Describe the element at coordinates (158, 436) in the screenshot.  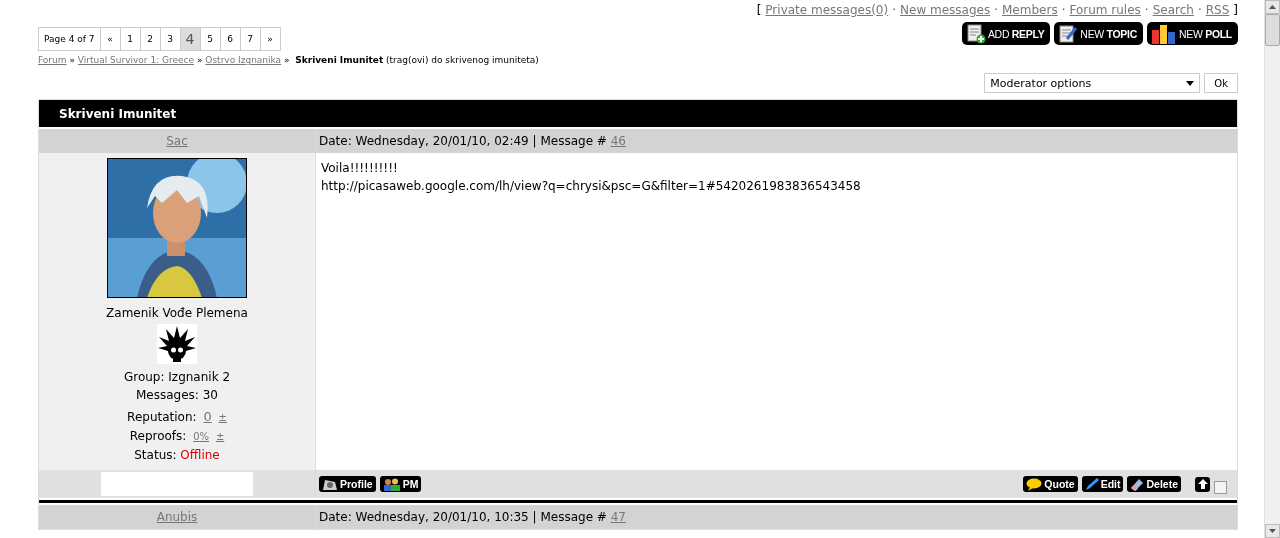
I see `reproofs-label: Reproofs:` at that location.